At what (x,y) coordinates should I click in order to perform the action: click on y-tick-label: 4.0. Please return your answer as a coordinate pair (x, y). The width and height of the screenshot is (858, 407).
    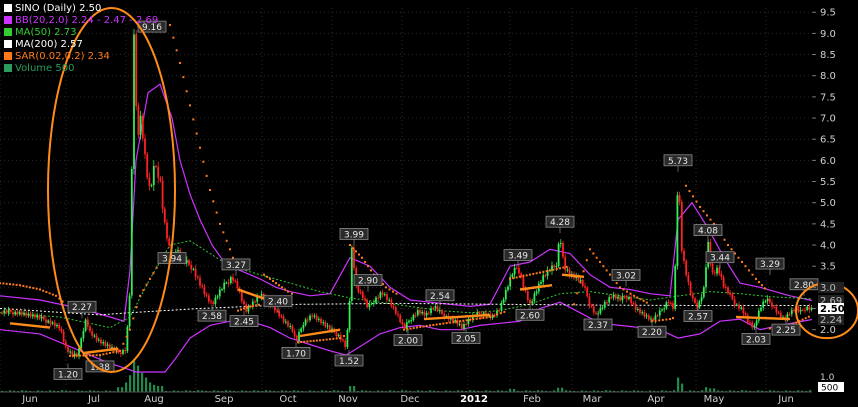
    Looking at the image, I should click on (828, 246).